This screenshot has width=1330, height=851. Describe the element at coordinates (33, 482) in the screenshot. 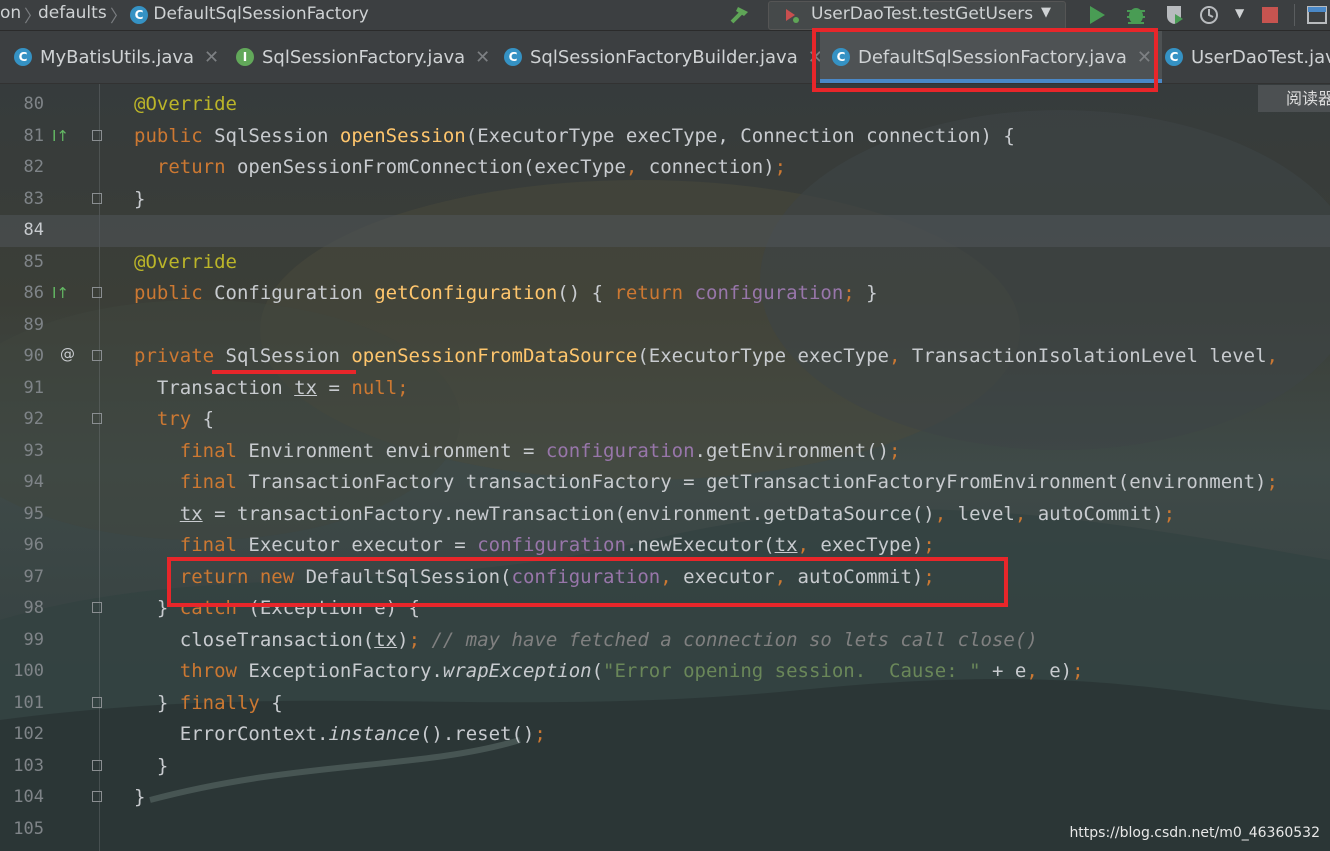

I see `line-number: 94` at that location.